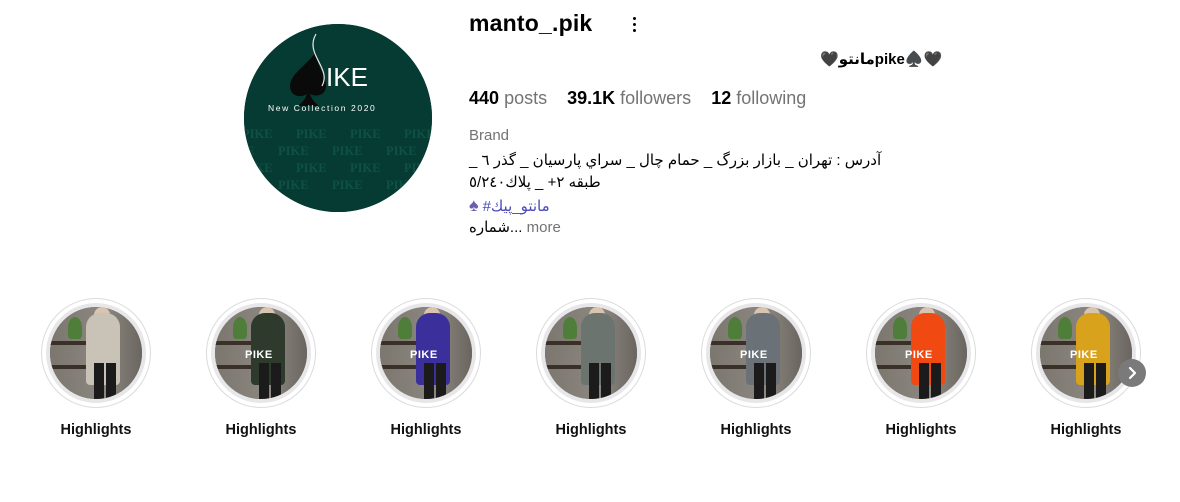 Image resolution: width=1180 pixels, height=502 pixels. What do you see at coordinates (535, 182) in the screenshot?
I see `bio-line: طبقه ٢+ _ پلاك٥/٢٤٠` at bounding box center [535, 182].